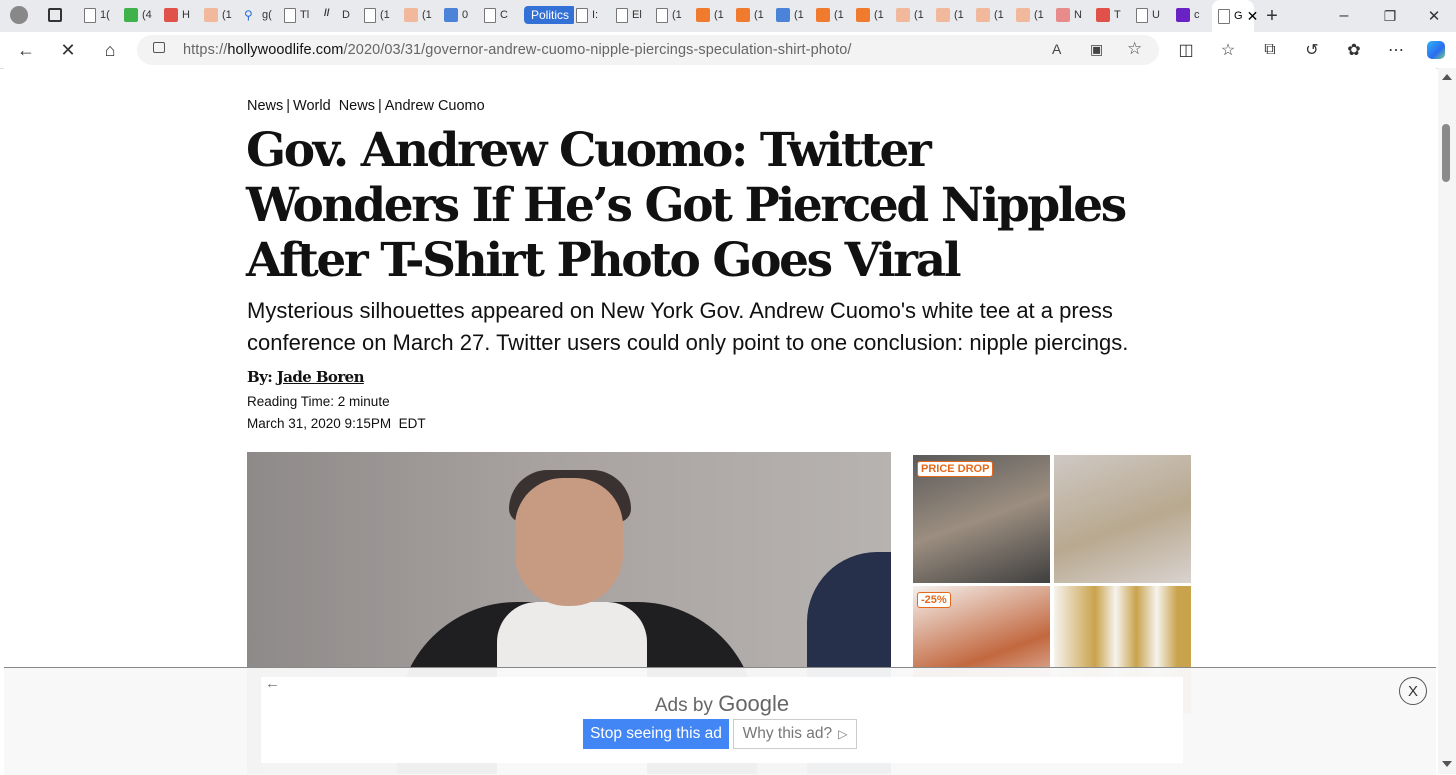 This screenshot has height=775, width=1456. What do you see at coordinates (463, 15) in the screenshot?
I see `browser-tab: 0` at bounding box center [463, 15].